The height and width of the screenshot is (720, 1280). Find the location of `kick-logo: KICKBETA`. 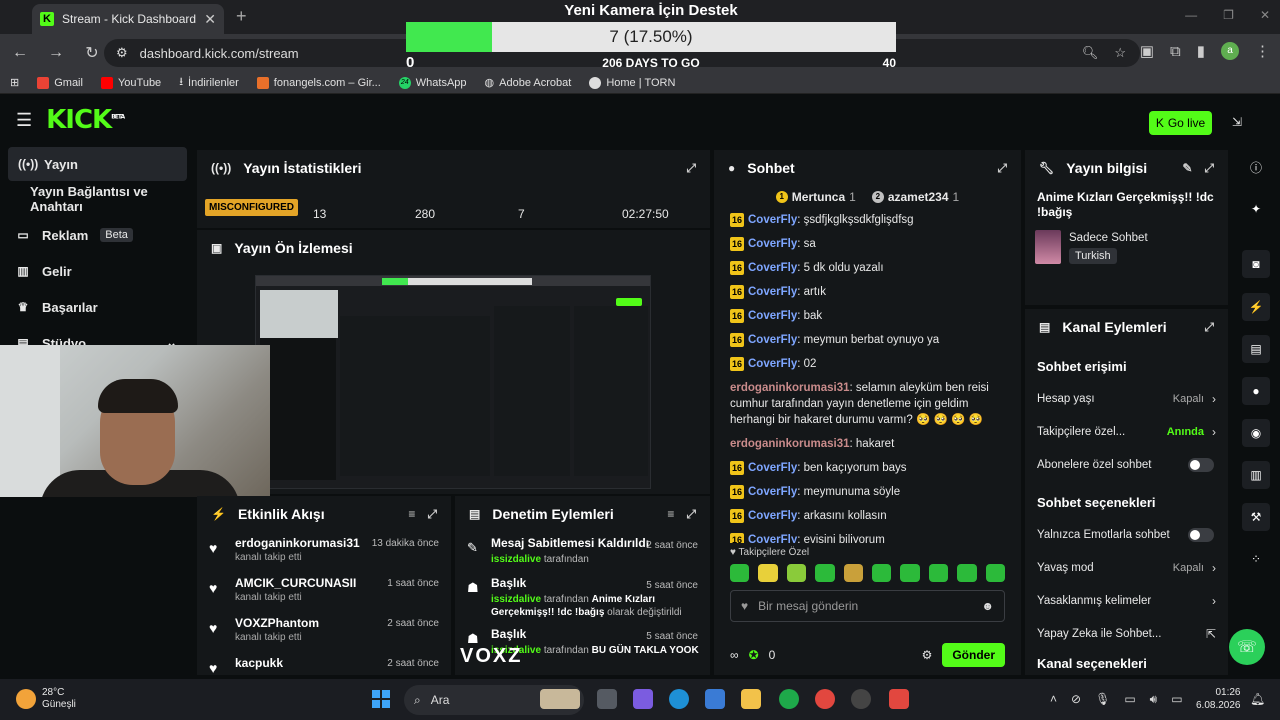

kick-logo: KICKBETA is located at coordinates (85, 120).